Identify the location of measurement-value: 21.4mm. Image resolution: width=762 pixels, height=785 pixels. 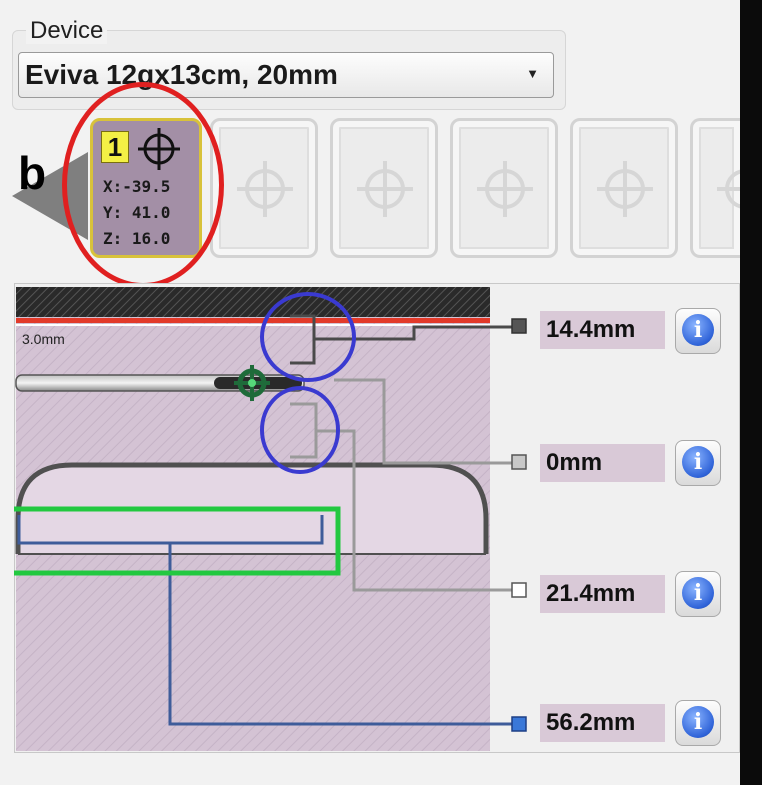
(591, 593).